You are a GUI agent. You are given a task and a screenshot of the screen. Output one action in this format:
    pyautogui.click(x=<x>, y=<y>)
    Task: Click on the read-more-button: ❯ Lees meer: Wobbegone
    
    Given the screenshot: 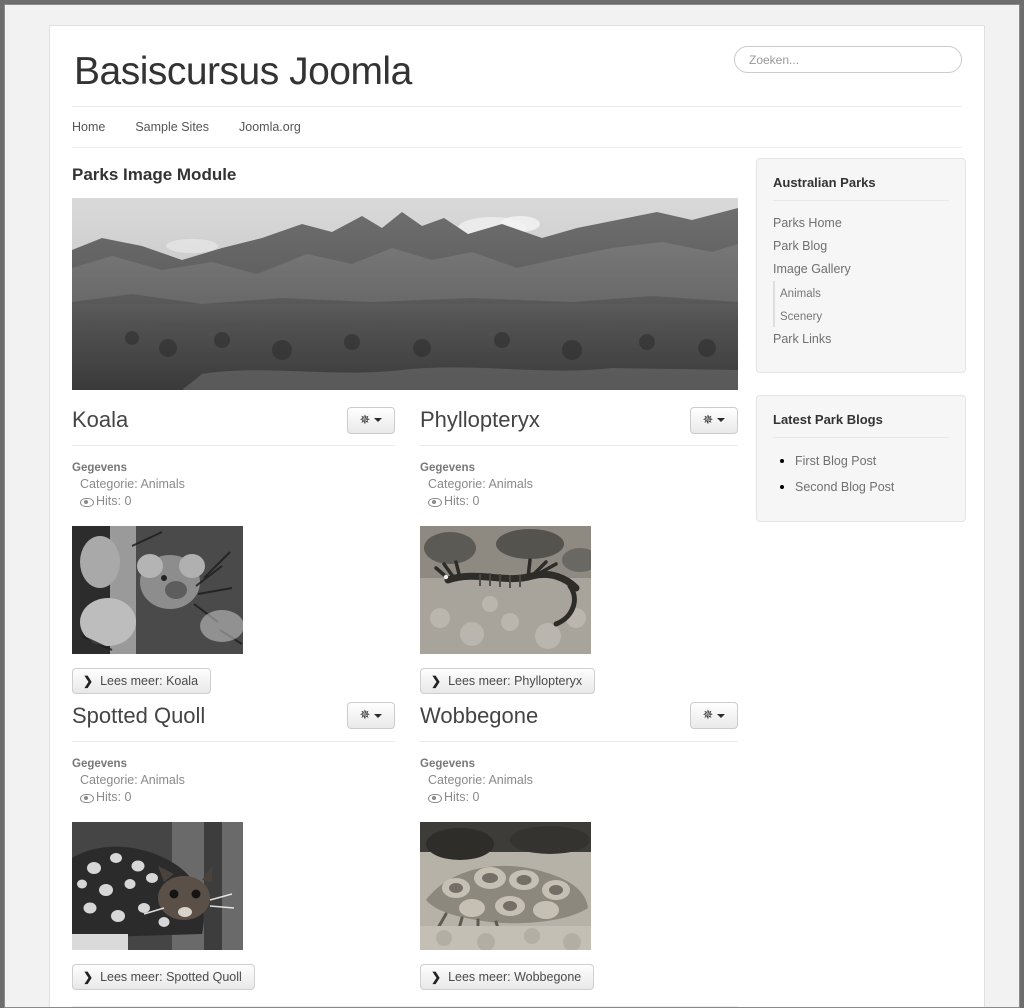 What is the action you would take?
    pyautogui.click(x=507, y=976)
    